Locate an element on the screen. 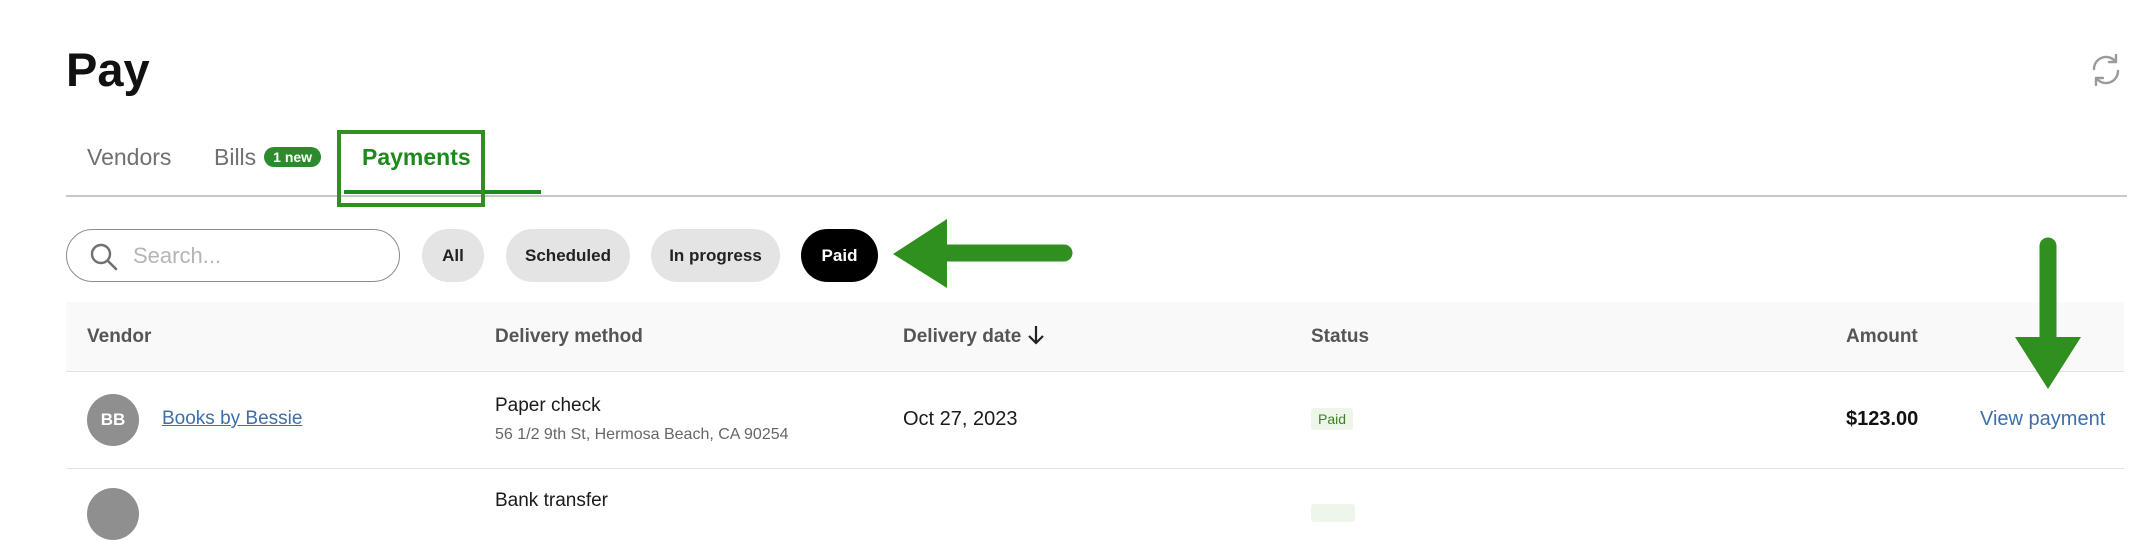  column-header-delivery-method: Delivery method is located at coordinates (569, 337).